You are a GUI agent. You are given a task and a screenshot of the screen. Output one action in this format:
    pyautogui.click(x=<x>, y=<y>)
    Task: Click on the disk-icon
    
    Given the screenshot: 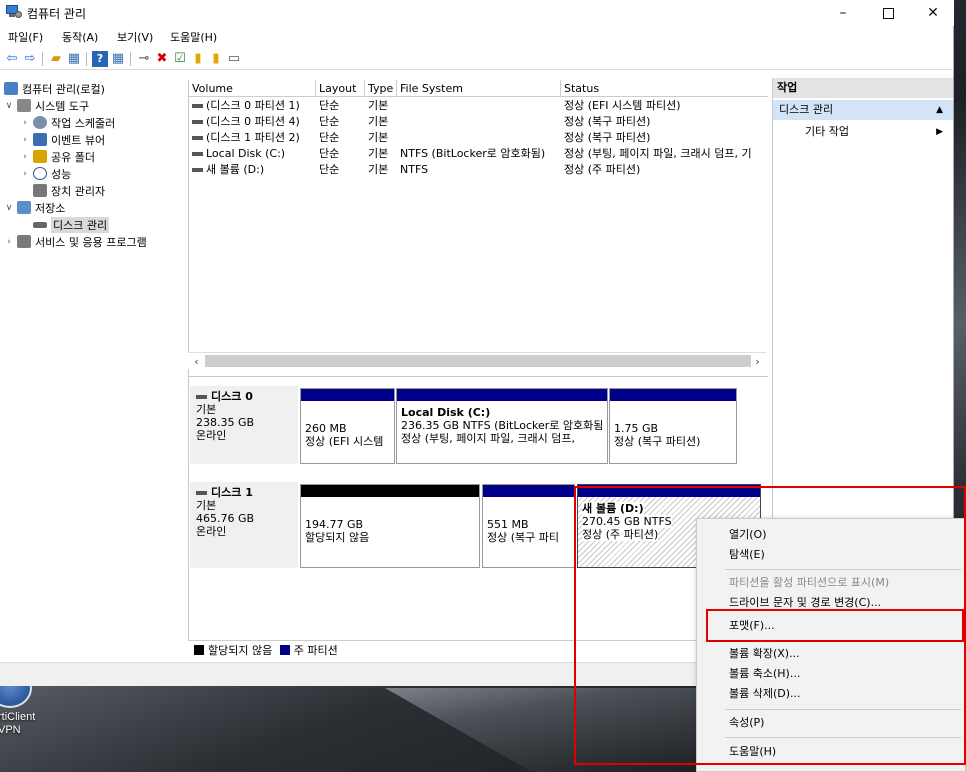 What is the action you would take?
    pyautogui.click(x=201, y=493)
    